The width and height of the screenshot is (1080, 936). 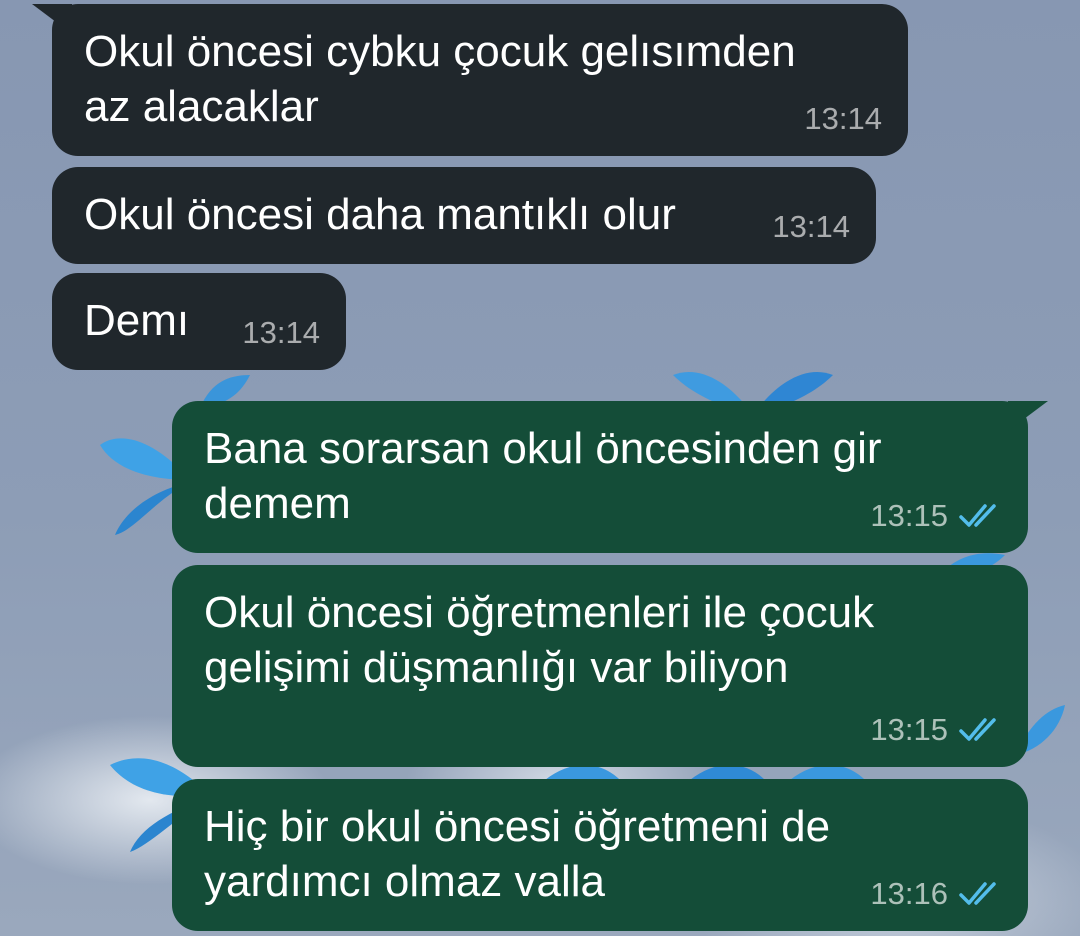 I want to click on message-bubble-incoming: Okul öncesi daha mantıklı olur 13:14, so click(x=464, y=215).